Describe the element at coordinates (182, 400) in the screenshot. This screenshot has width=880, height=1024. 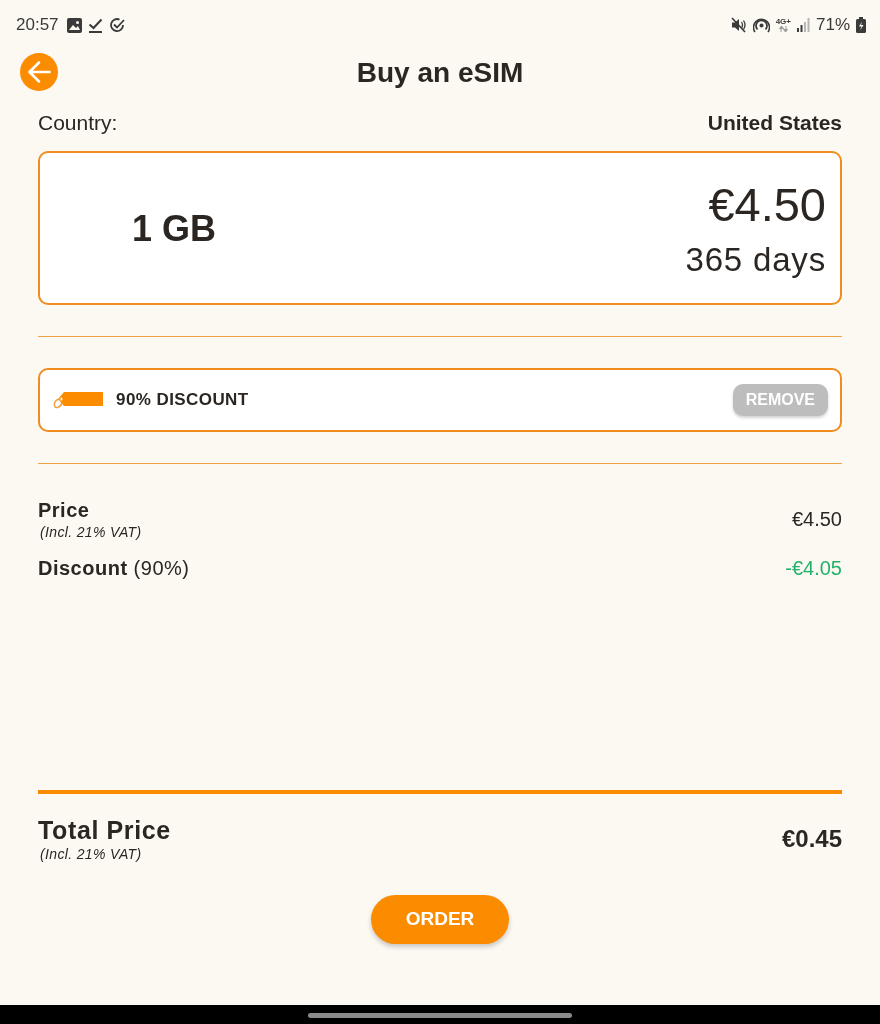
I see `coupon-label: 90% DISCOUNT` at that location.